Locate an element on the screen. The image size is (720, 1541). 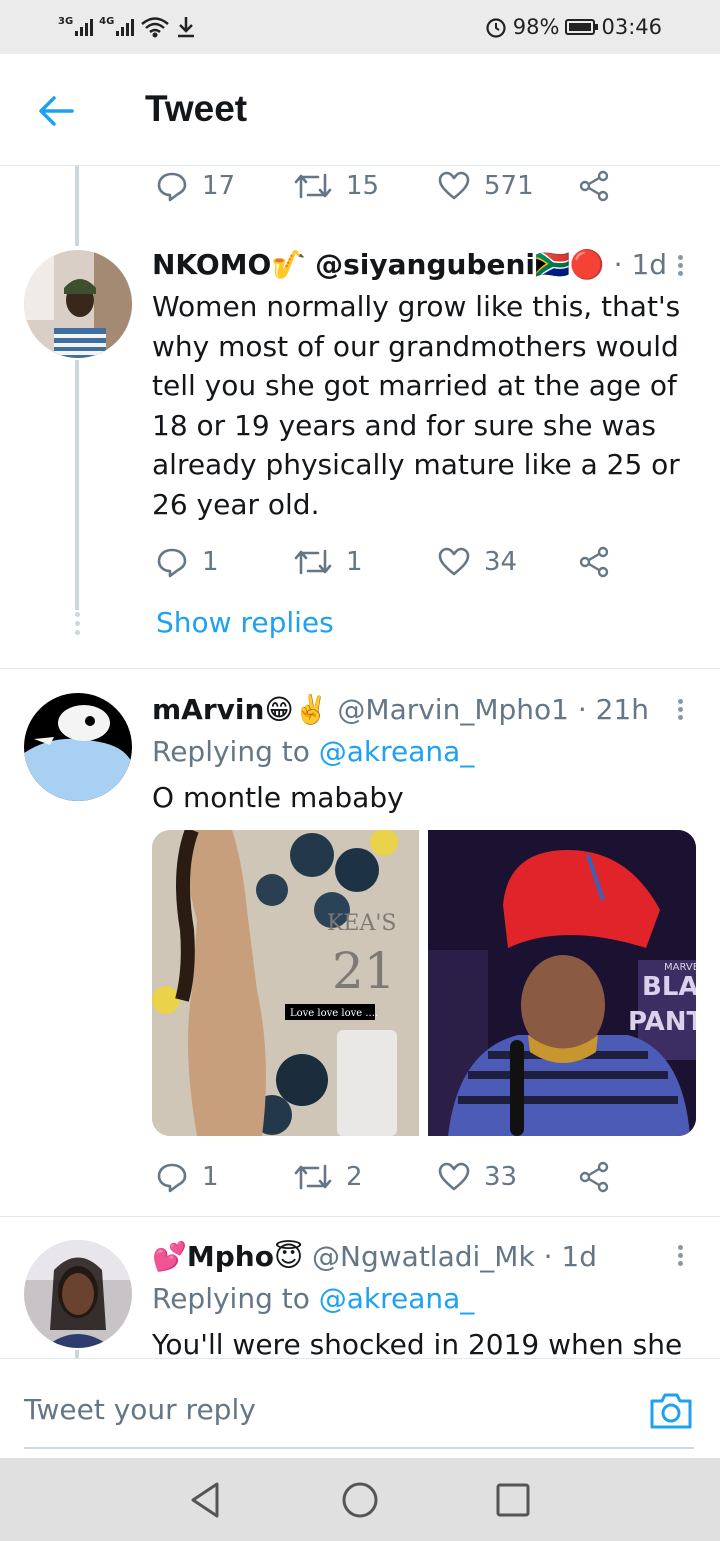
like-button: 571 is located at coordinates (486, 186).